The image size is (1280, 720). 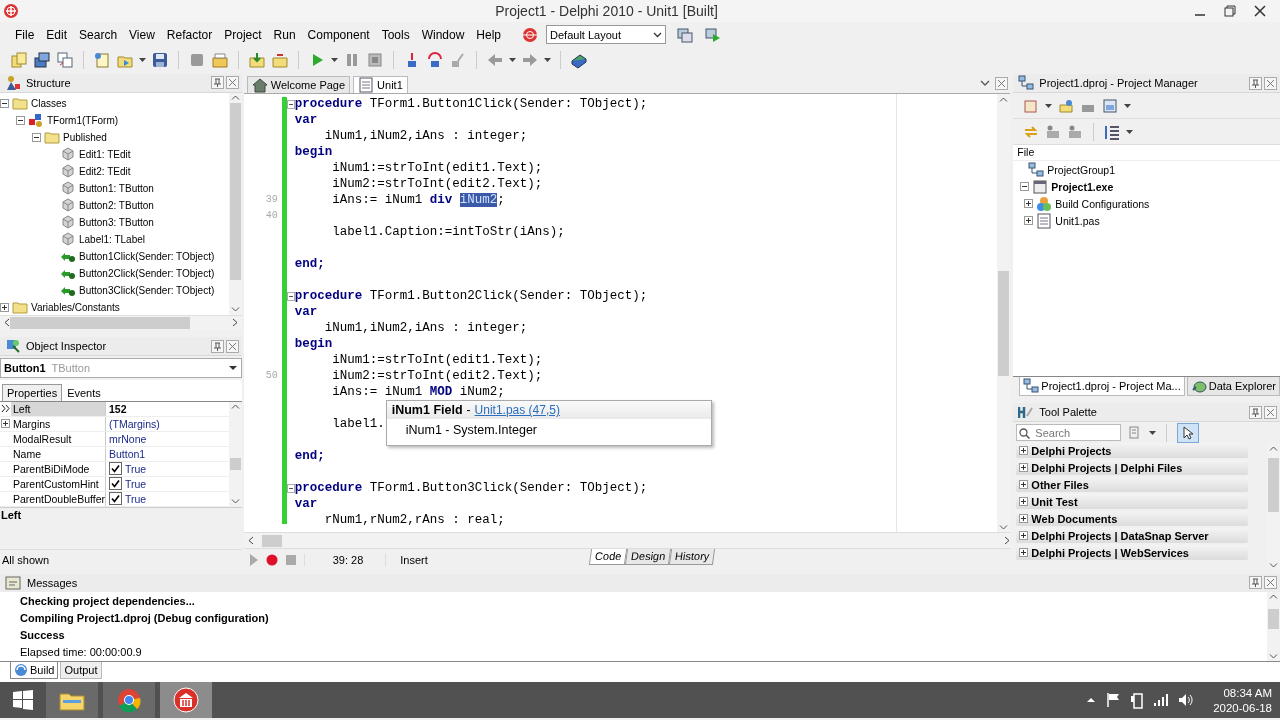 What do you see at coordinates (112, 239) in the screenshot?
I see `tree-item: Label1: TLabel` at bounding box center [112, 239].